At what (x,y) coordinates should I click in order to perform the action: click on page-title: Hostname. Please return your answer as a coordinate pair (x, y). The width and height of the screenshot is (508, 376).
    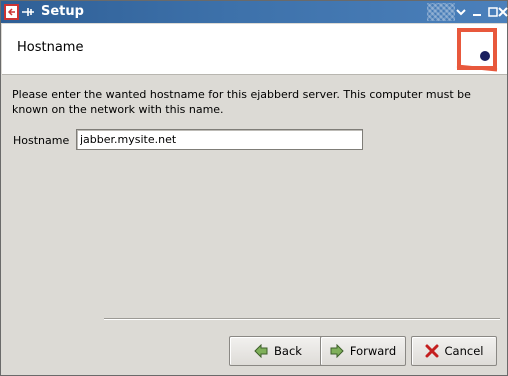
    Looking at the image, I should click on (50, 47).